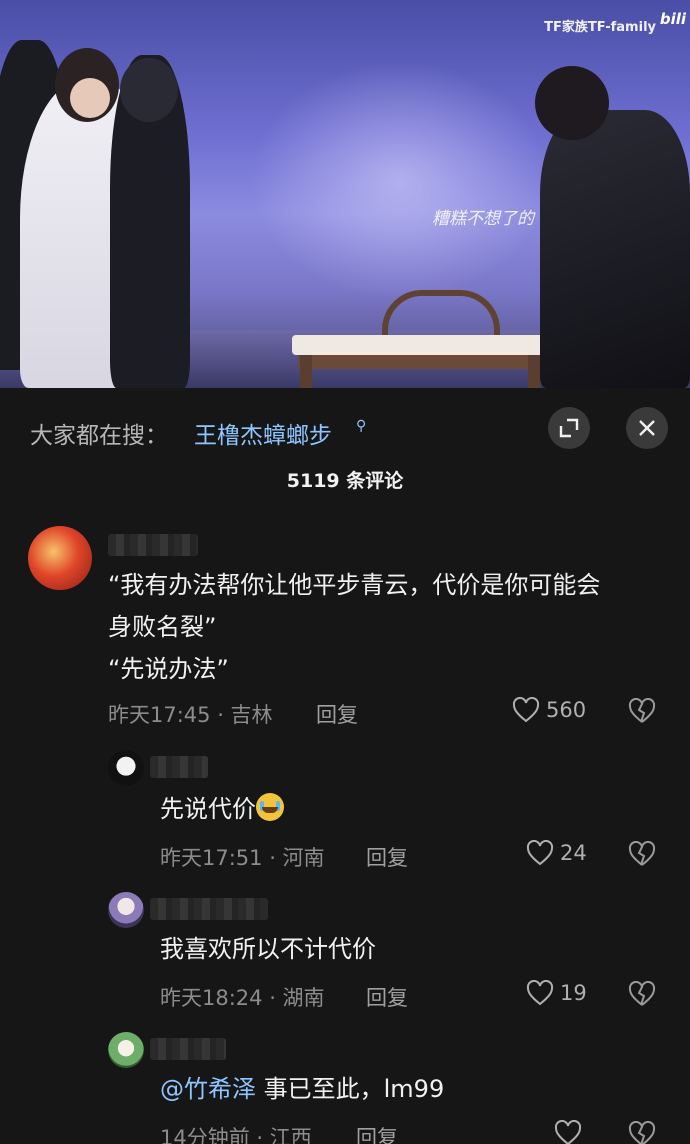 Image resolution: width=690 pixels, height=1144 pixels. What do you see at coordinates (615, 249) in the screenshot?
I see `performer-cape` at bounding box center [615, 249].